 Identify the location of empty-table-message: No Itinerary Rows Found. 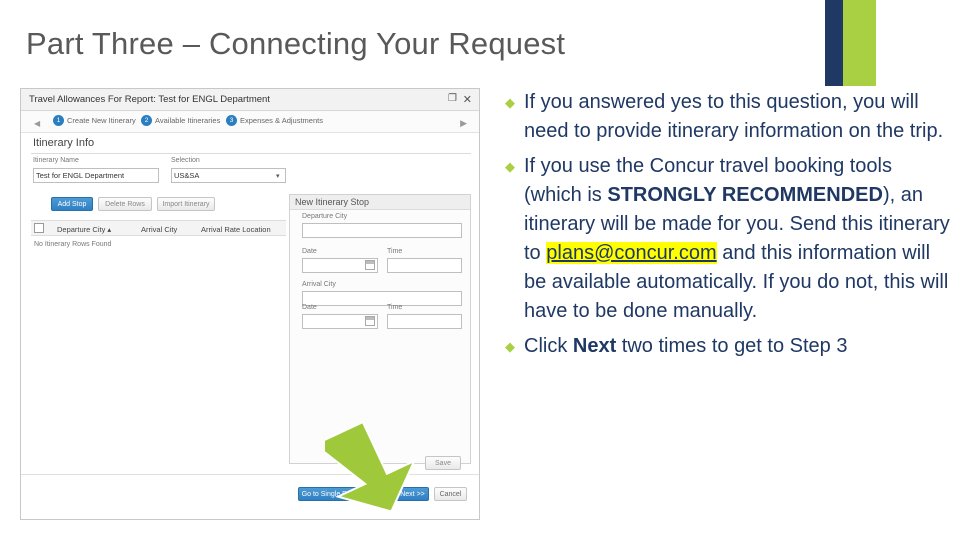
(73, 244).